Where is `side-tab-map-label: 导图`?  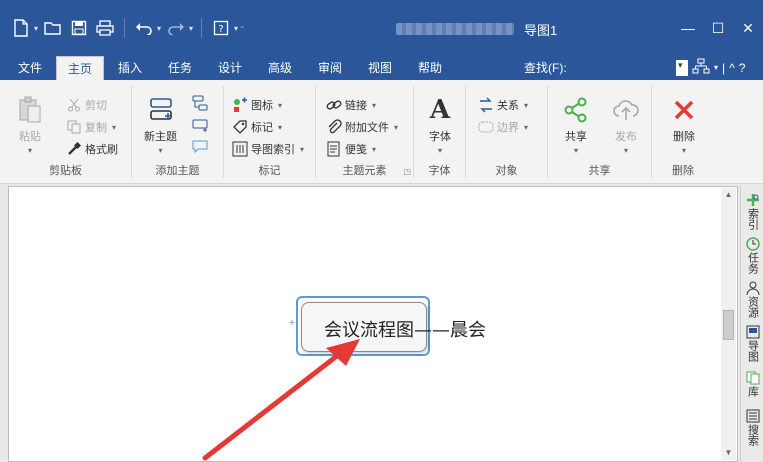
side-tab-map-label: 导图 is located at coordinates (752, 351).